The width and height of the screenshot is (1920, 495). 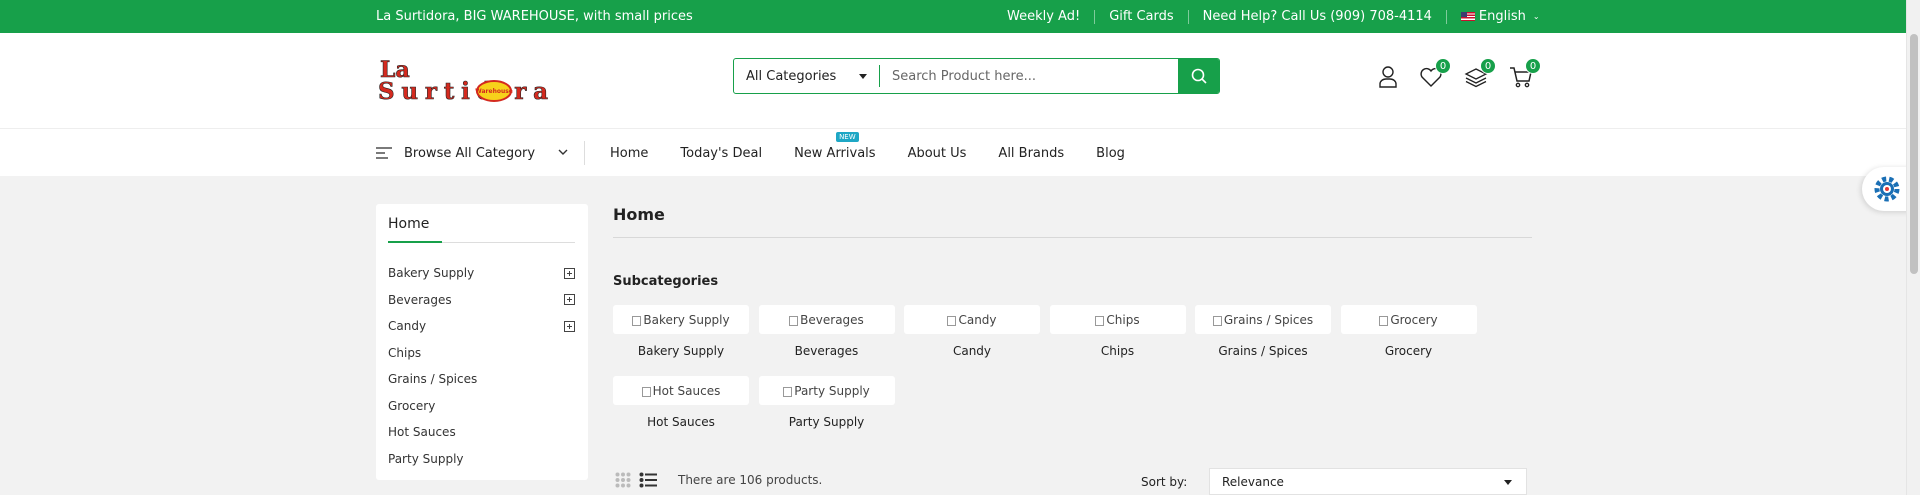 What do you see at coordinates (1467, 16) in the screenshot?
I see `us-flag-icon` at bounding box center [1467, 16].